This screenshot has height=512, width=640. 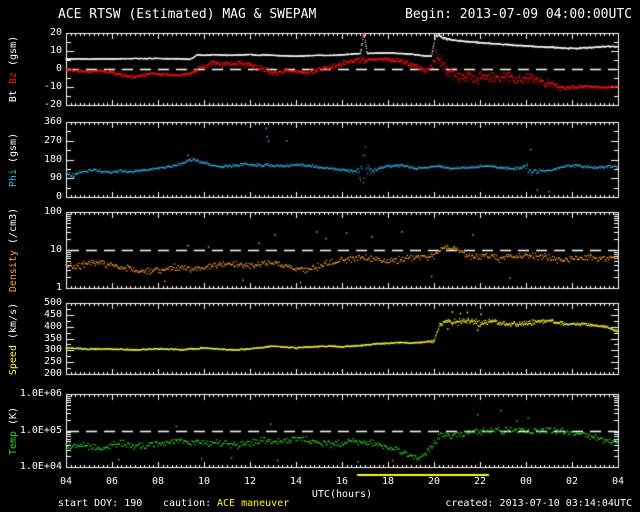 I want to click on y-axis-label-phi: Phi (gsm), so click(x=14, y=159).